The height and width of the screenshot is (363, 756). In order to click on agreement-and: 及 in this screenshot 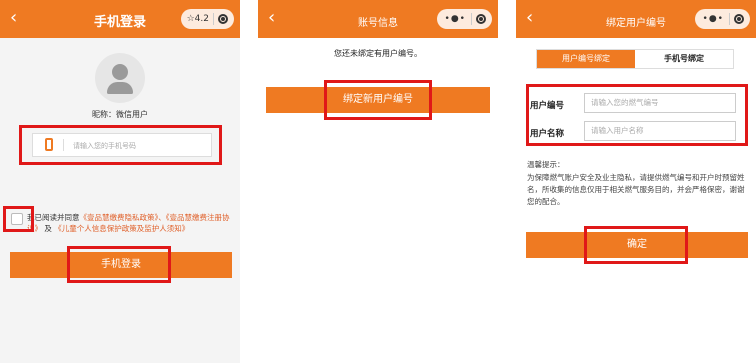, I will do `click(48, 228)`.